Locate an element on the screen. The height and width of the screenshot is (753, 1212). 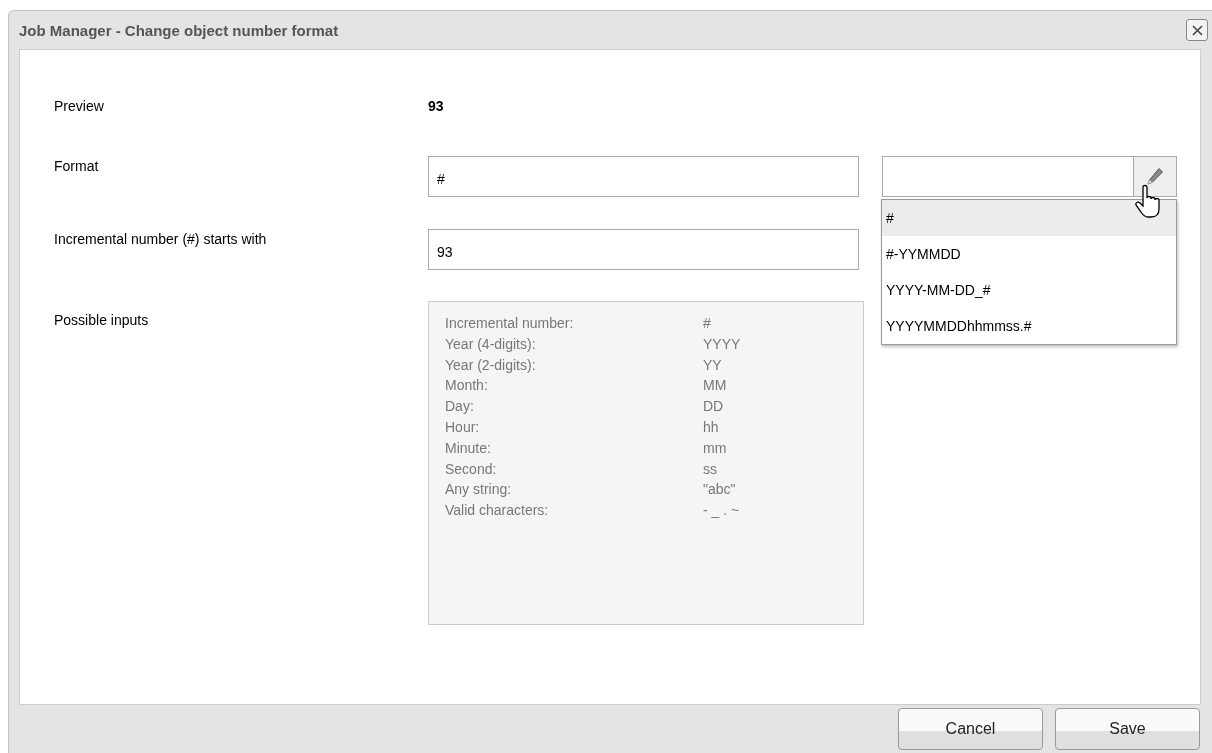
input-name: Day: is located at coordinates (460, 407).